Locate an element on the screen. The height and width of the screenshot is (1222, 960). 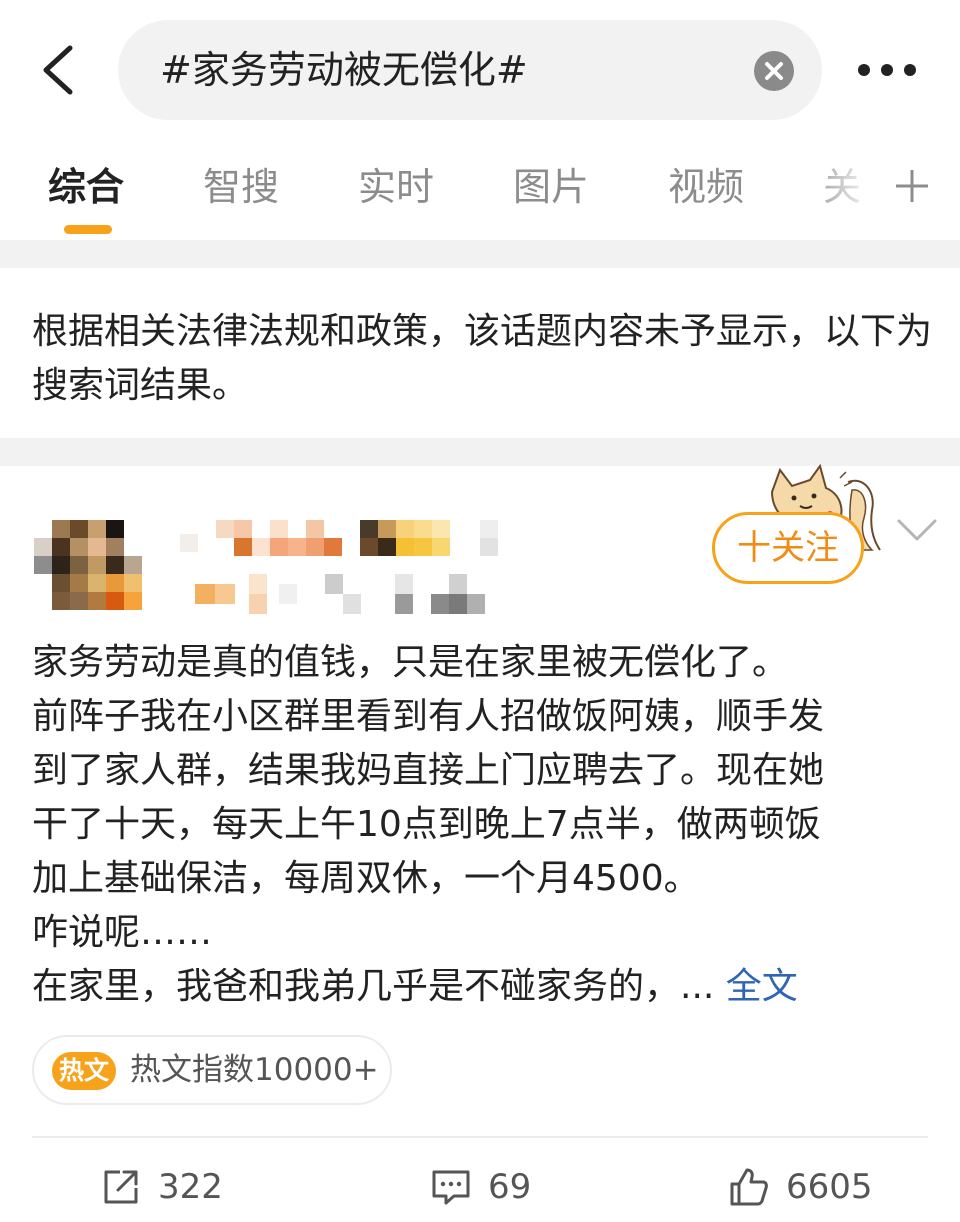
active-tab-indicator is located at coordinates (88, 229).